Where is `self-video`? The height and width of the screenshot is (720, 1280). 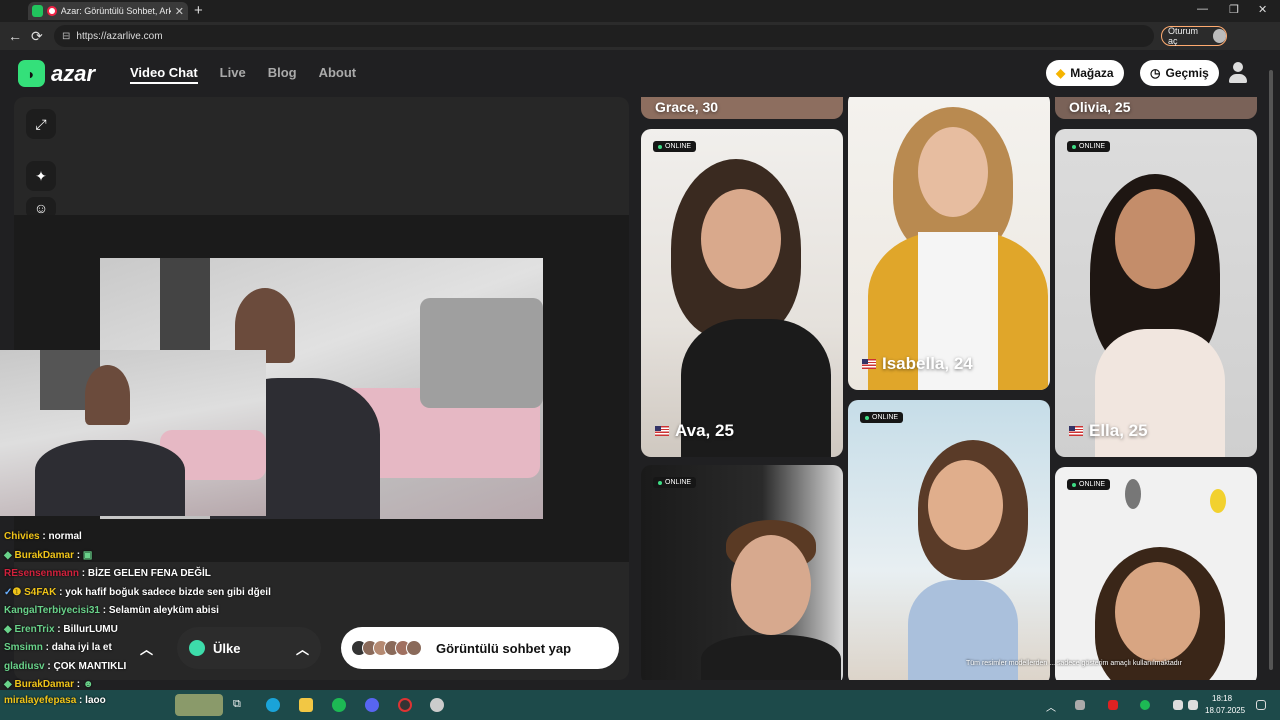
self-video is located at coordinates (133, 433).